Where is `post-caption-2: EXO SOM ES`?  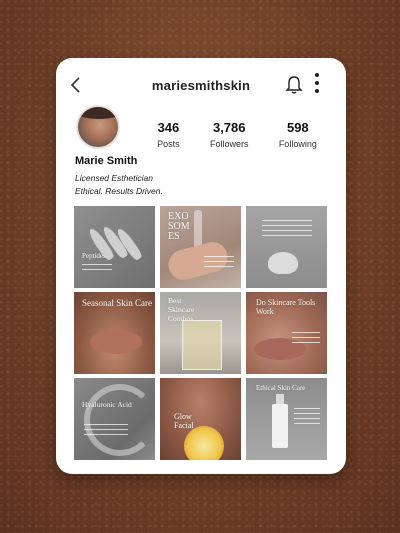 post-caption-2: EXO SOM ES is located at coordinates (179, 226).